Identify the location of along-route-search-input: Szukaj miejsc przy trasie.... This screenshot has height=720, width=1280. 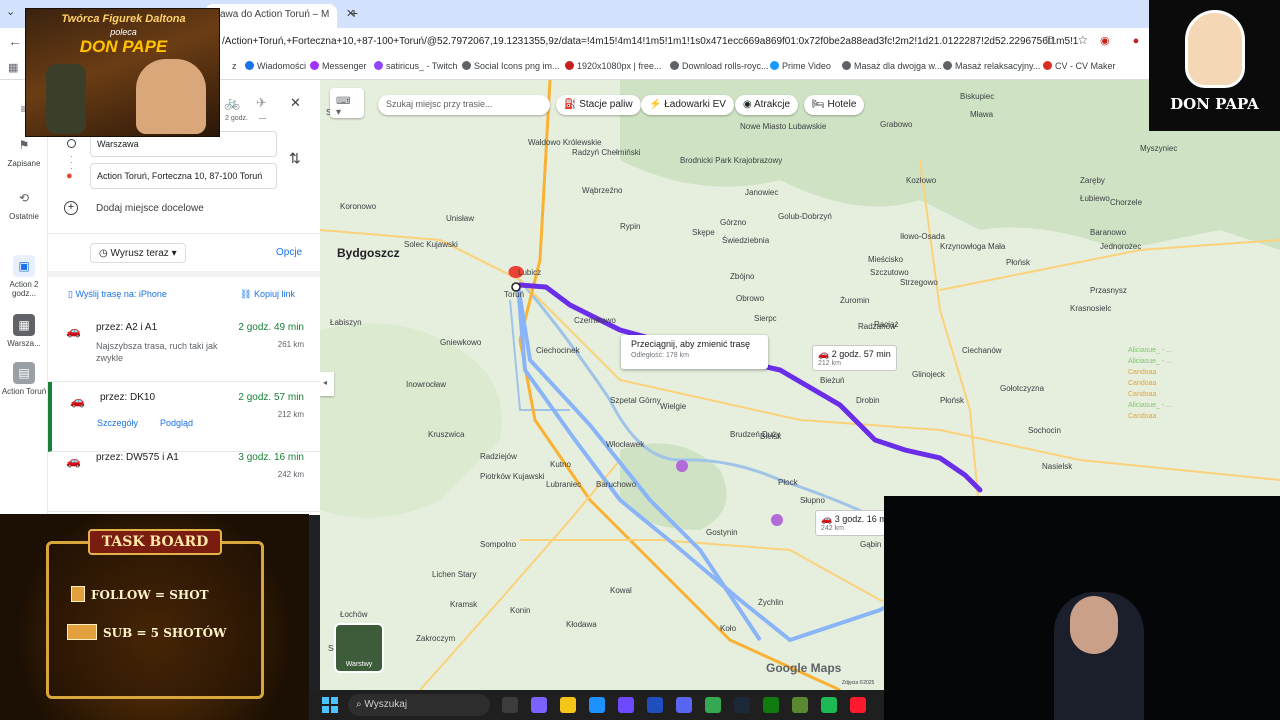
(464, 105).